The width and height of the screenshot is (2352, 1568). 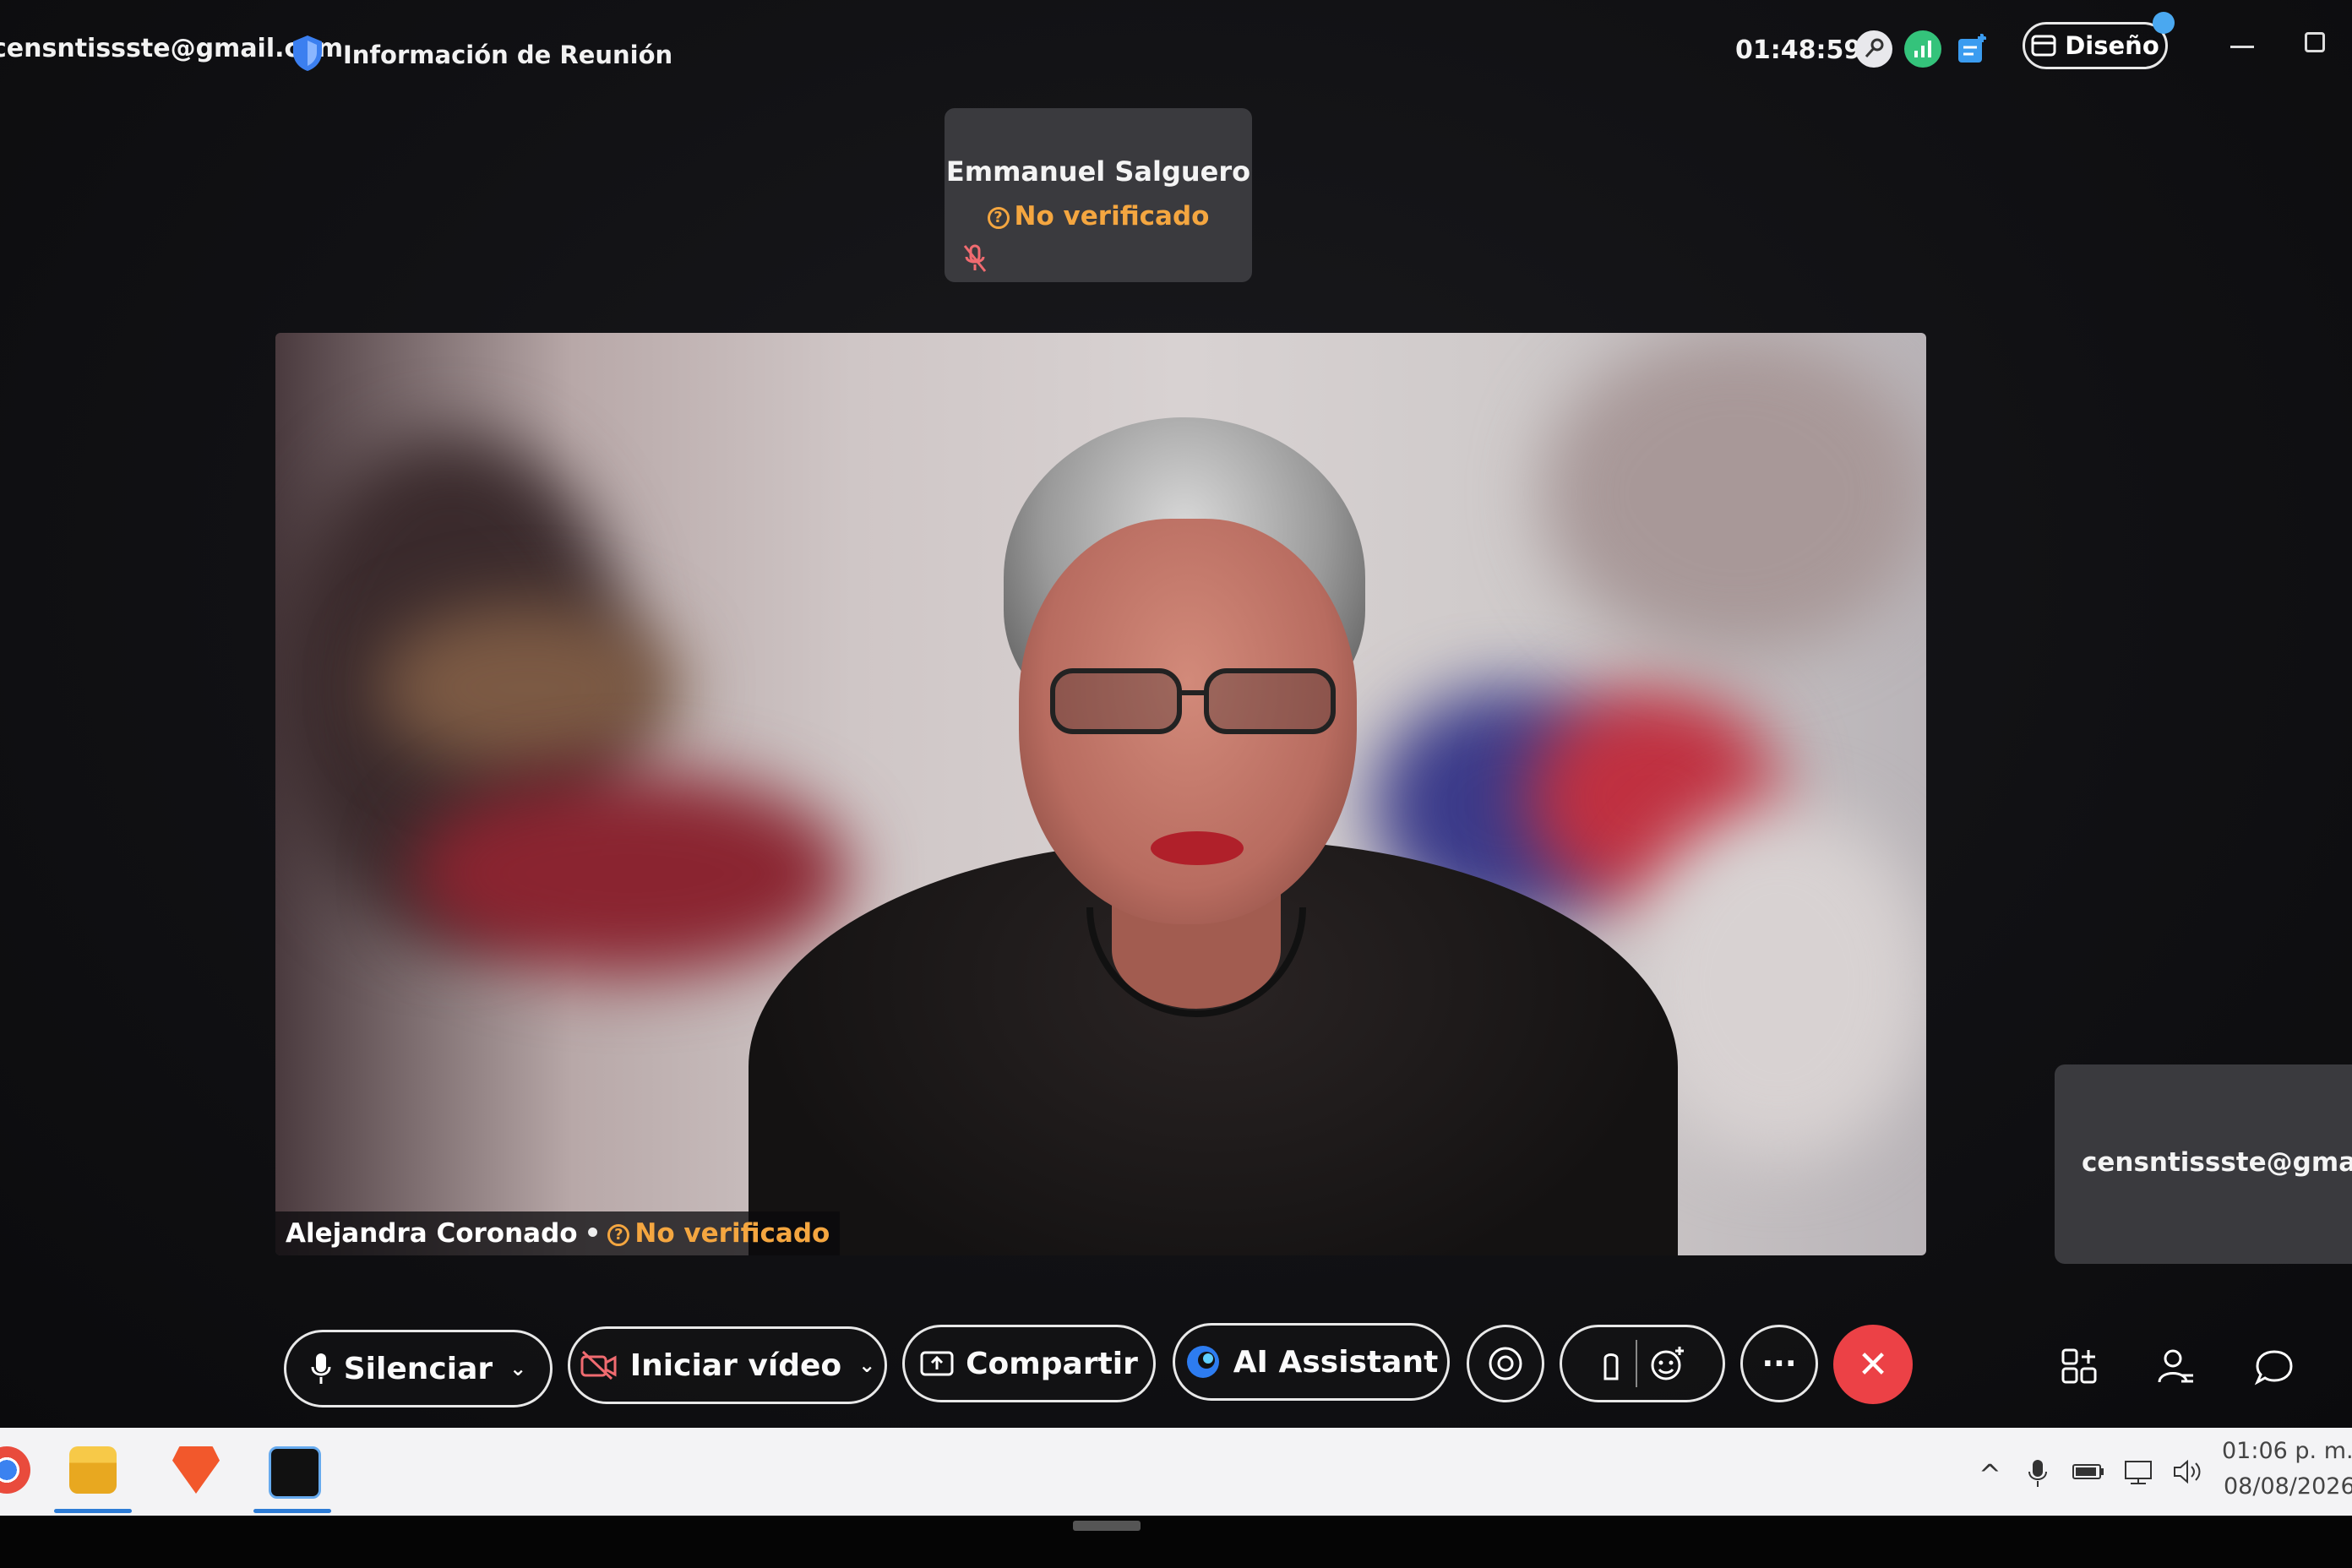 I want to click on end-call-button: ✕, so click(x=1873, y=1364).